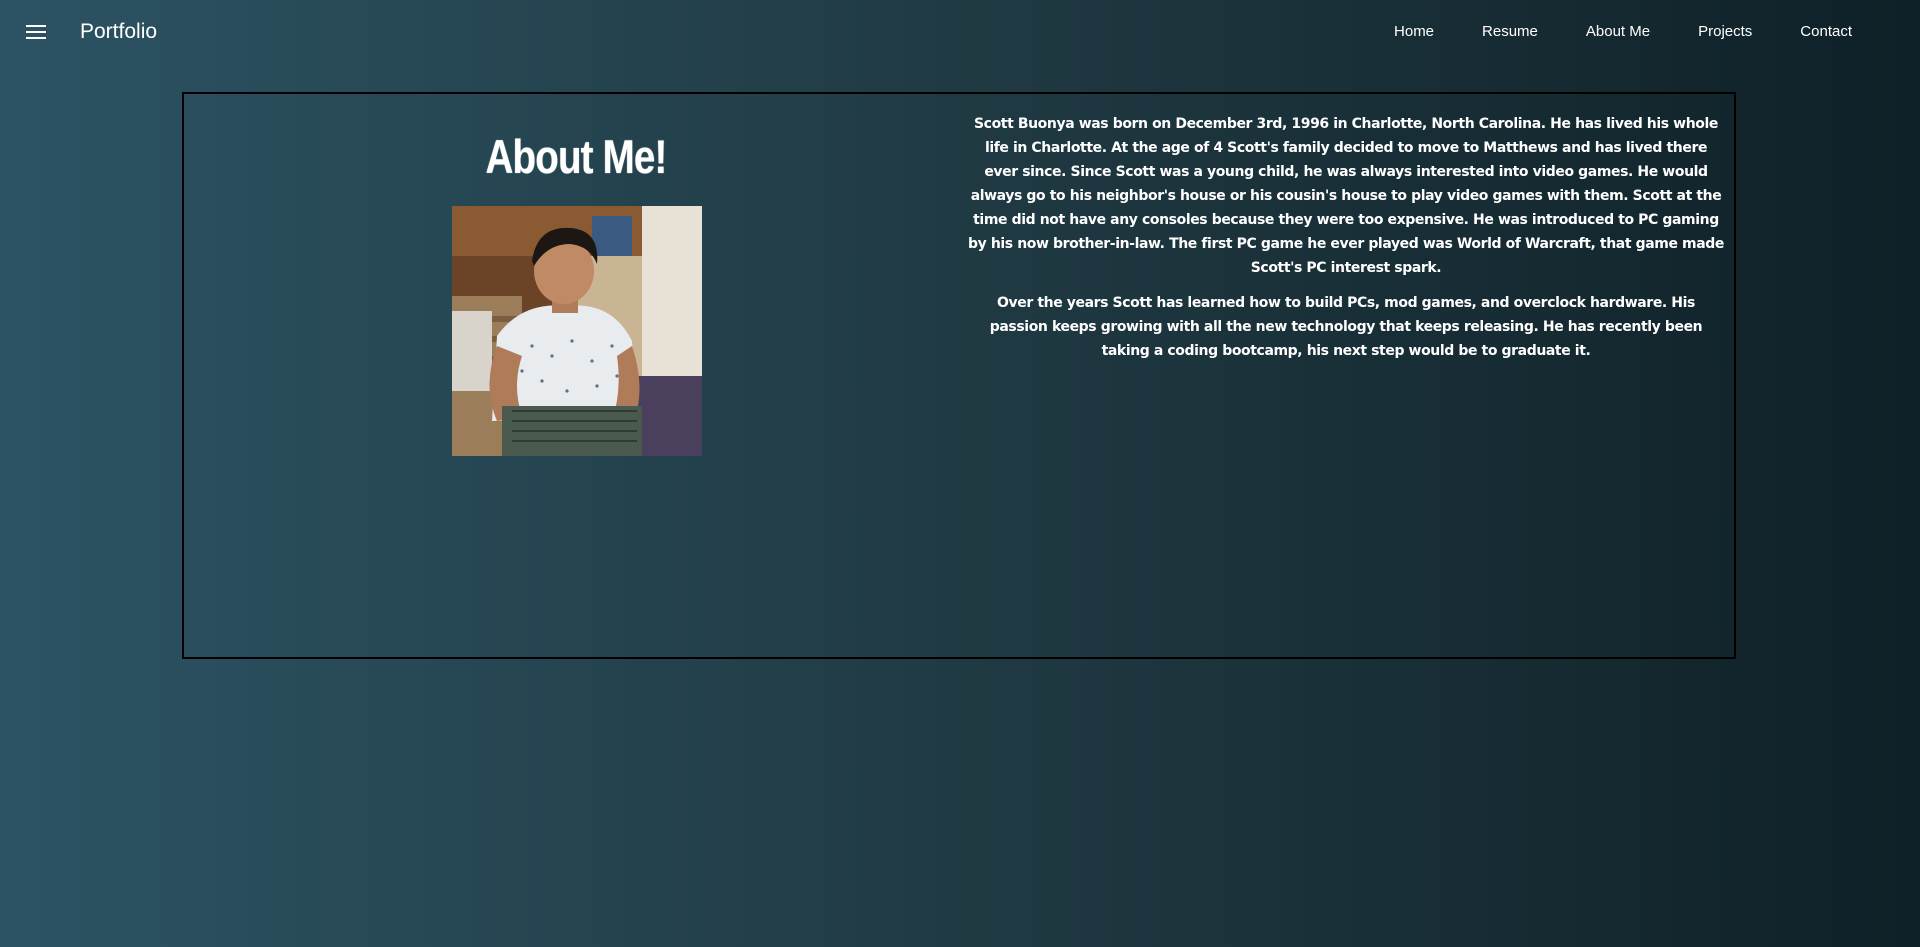 Image resolution: width=1920 pixels, height=947 pixels. I want to click on nav-link-about-me: About Me, so click(1618, 32).